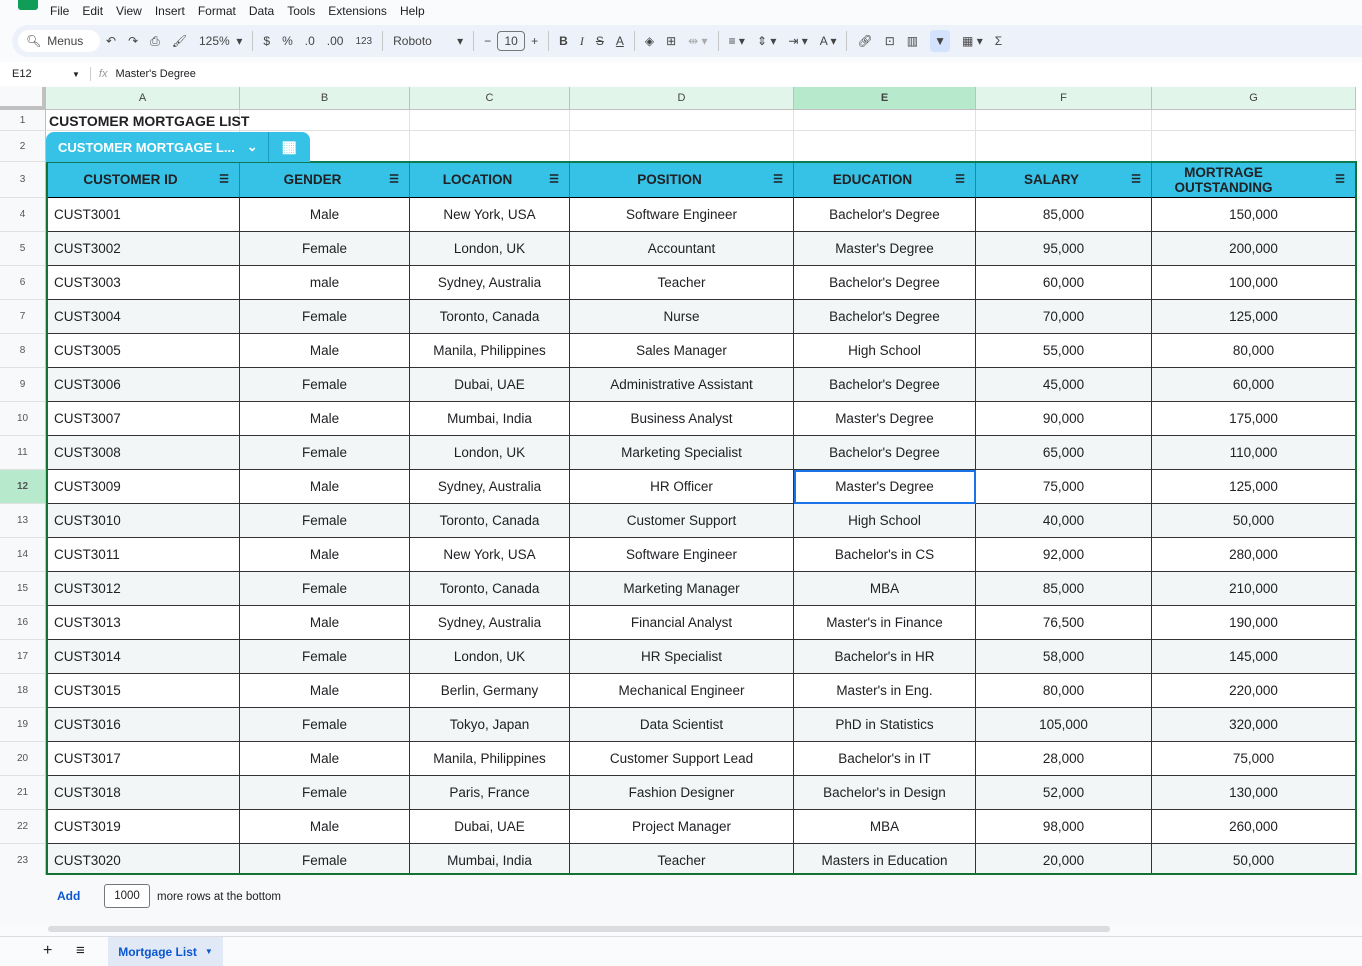  What do you see at coordinates (998, 41) in the screenshot?
I see `functions-button: Σ` at bounding box center [998, 41].